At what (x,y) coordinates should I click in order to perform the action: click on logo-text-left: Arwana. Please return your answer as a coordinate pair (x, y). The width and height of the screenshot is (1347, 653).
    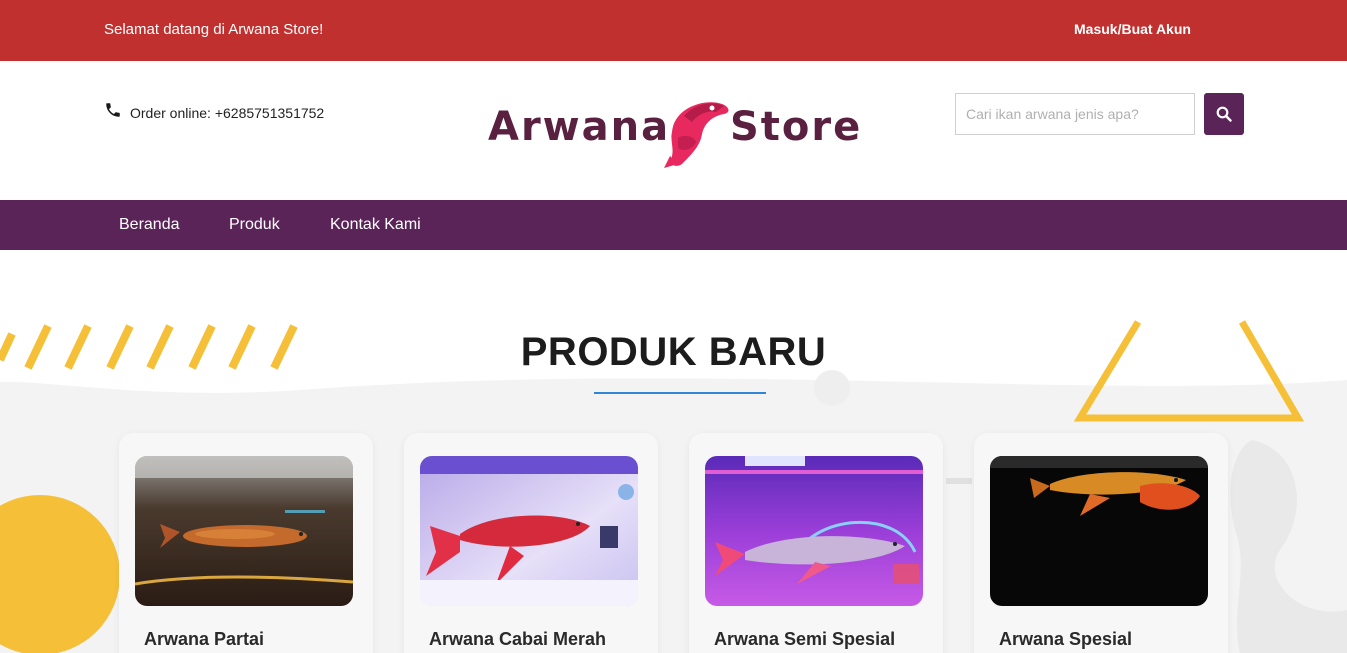
    Looking at the image, I should click on (579, 127).